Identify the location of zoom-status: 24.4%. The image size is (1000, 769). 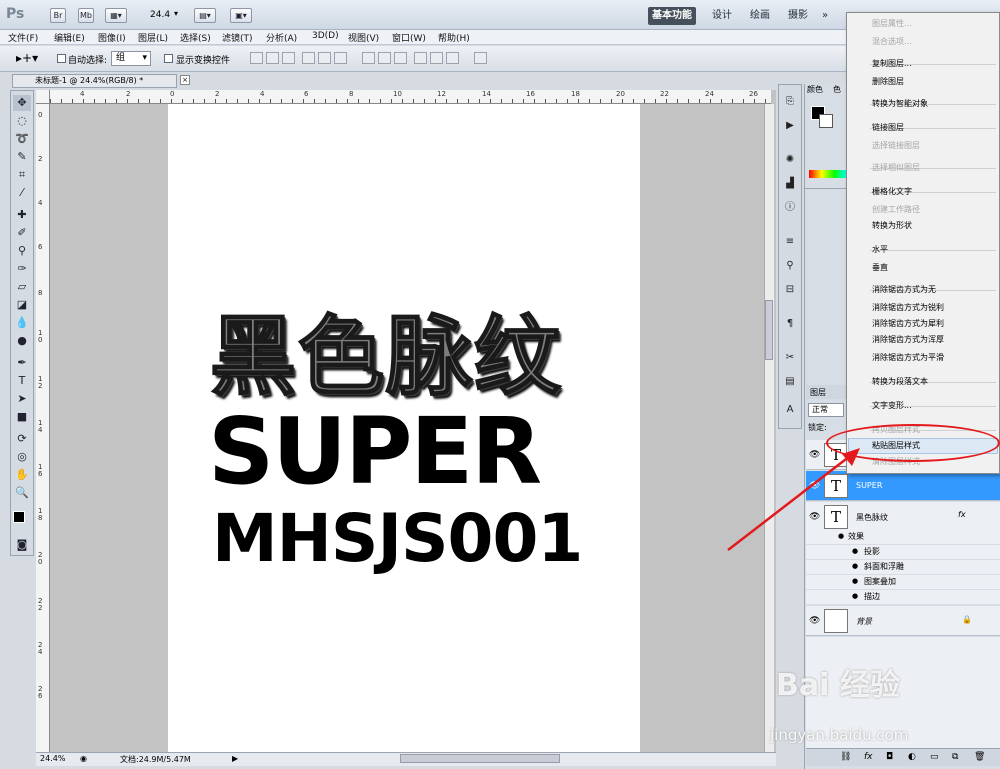
(52, 758).